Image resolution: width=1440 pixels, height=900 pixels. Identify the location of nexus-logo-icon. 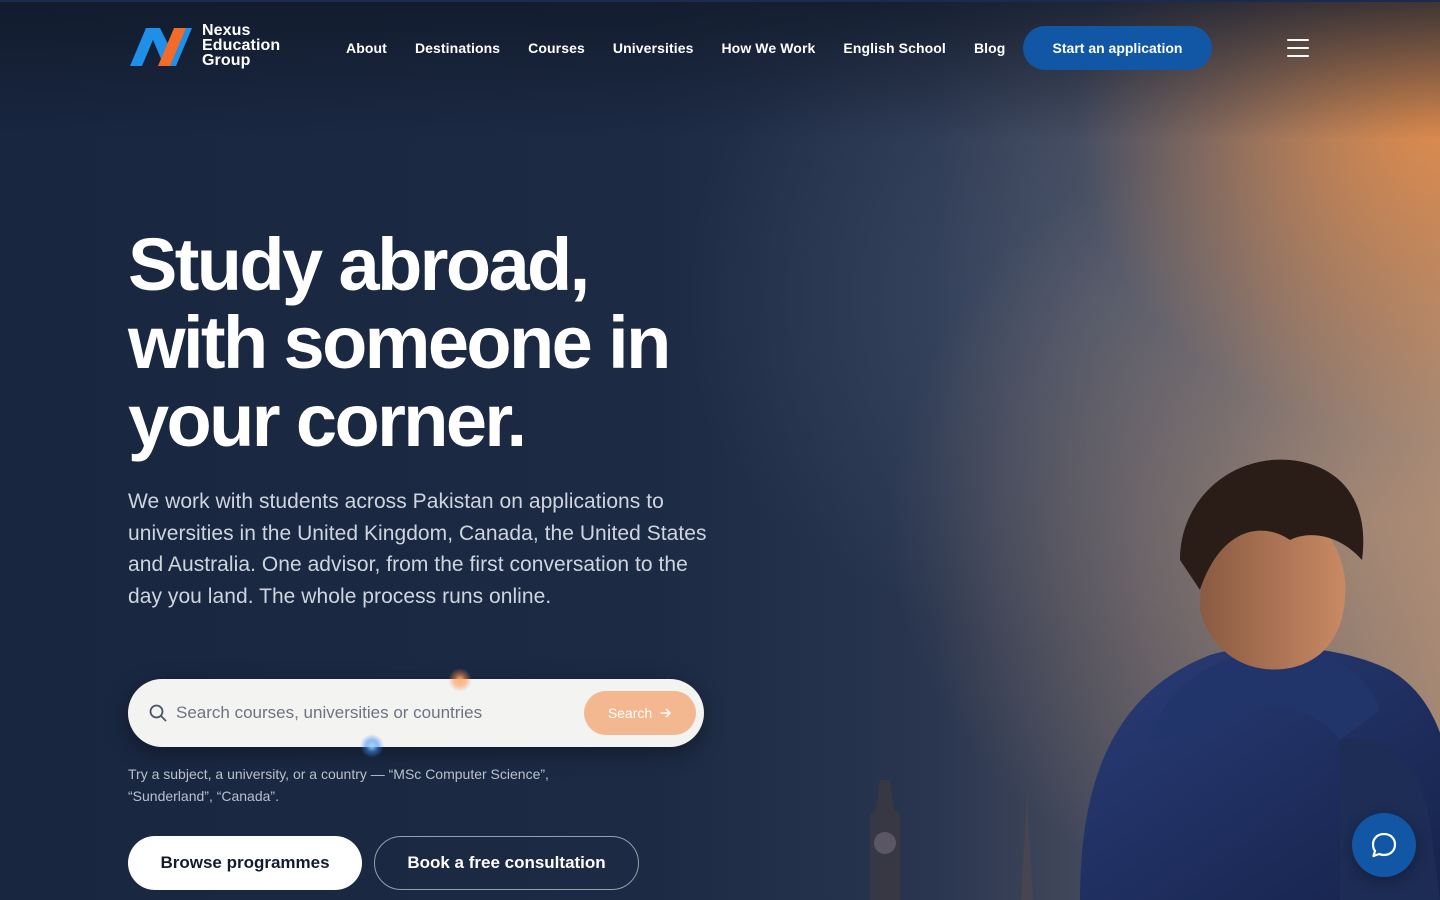
(161, 47).